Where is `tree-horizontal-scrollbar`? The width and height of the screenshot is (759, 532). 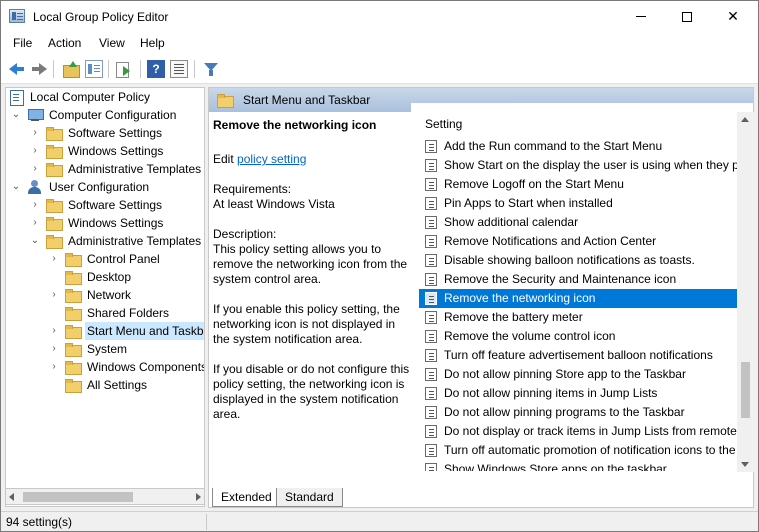 tree-horizontal-scrollbar is located at coordinates (105, 496).